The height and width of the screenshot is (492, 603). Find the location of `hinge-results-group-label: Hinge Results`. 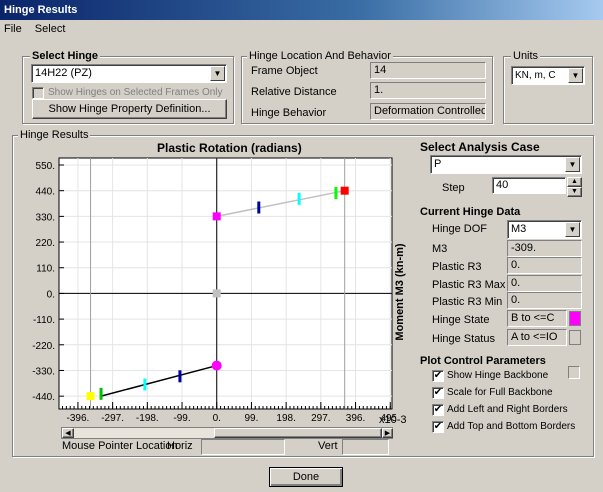

hinge-results-group-label: Hinge Results is located at coordinates (54, 135).